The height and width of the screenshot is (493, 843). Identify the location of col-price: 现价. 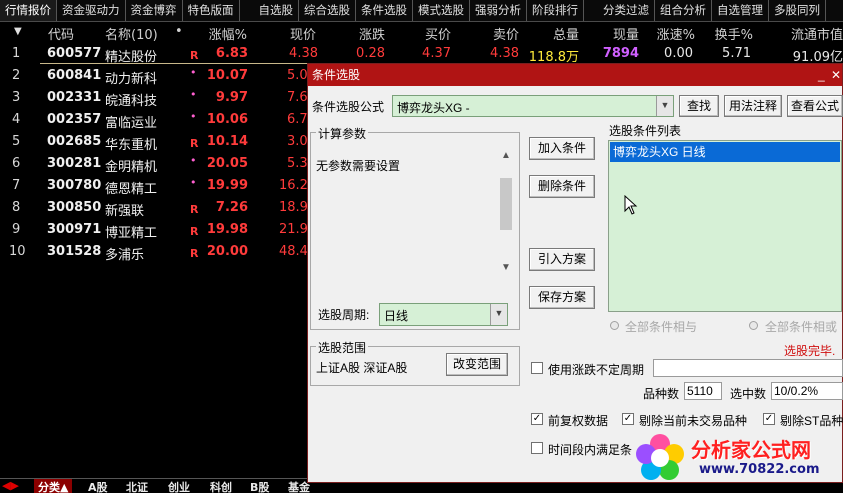
(303, 33).